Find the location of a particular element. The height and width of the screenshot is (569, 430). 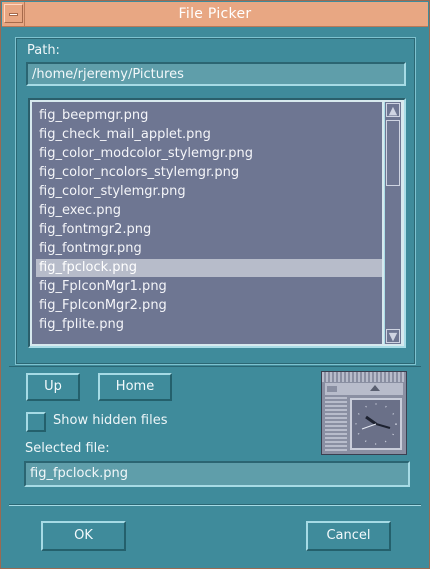

preview-stripe-bar is located at coordinates (364, 377).